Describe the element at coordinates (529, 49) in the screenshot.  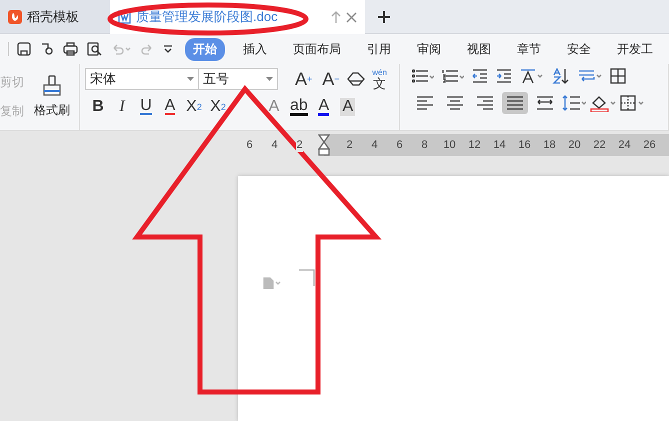
I see `menu-tab: 章节` at that location.